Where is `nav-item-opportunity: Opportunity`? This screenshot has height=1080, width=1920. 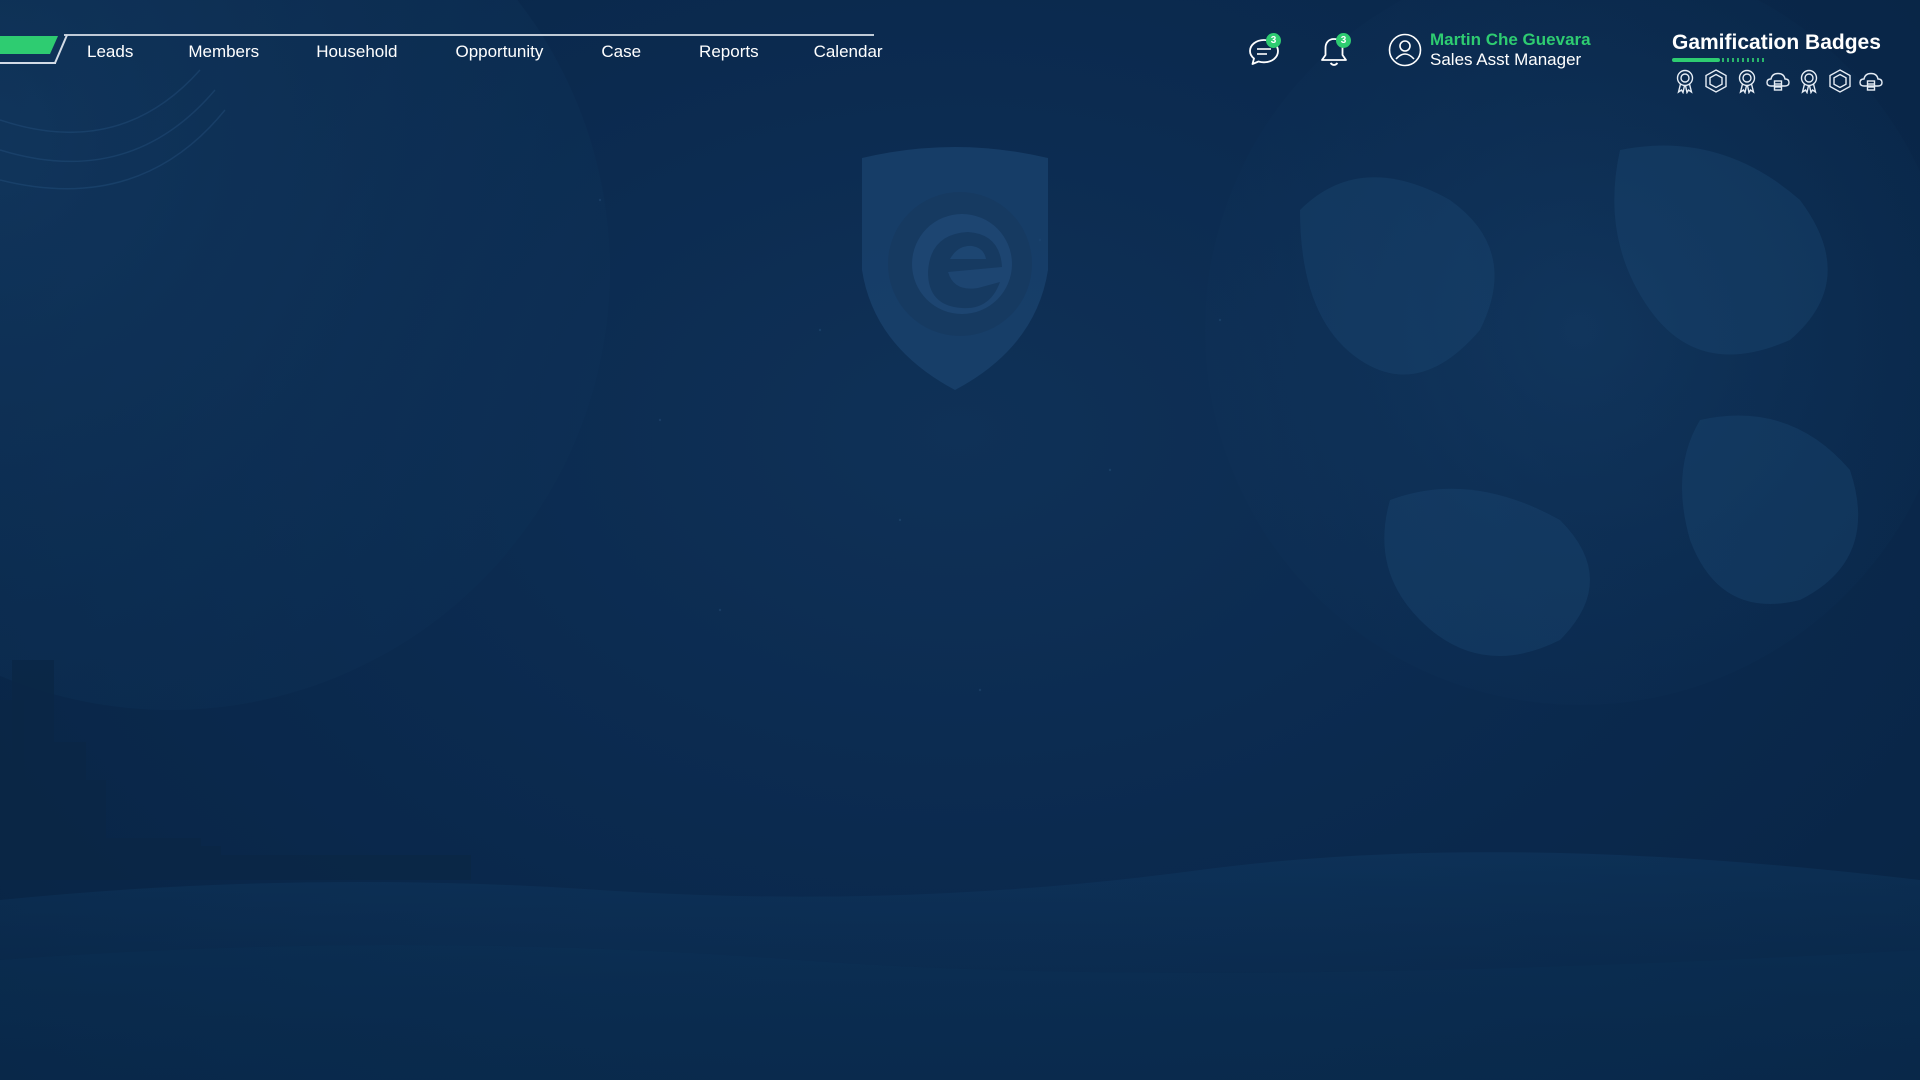 nav-item-opportunity: Opportunity is located at coordinates (499, 52).